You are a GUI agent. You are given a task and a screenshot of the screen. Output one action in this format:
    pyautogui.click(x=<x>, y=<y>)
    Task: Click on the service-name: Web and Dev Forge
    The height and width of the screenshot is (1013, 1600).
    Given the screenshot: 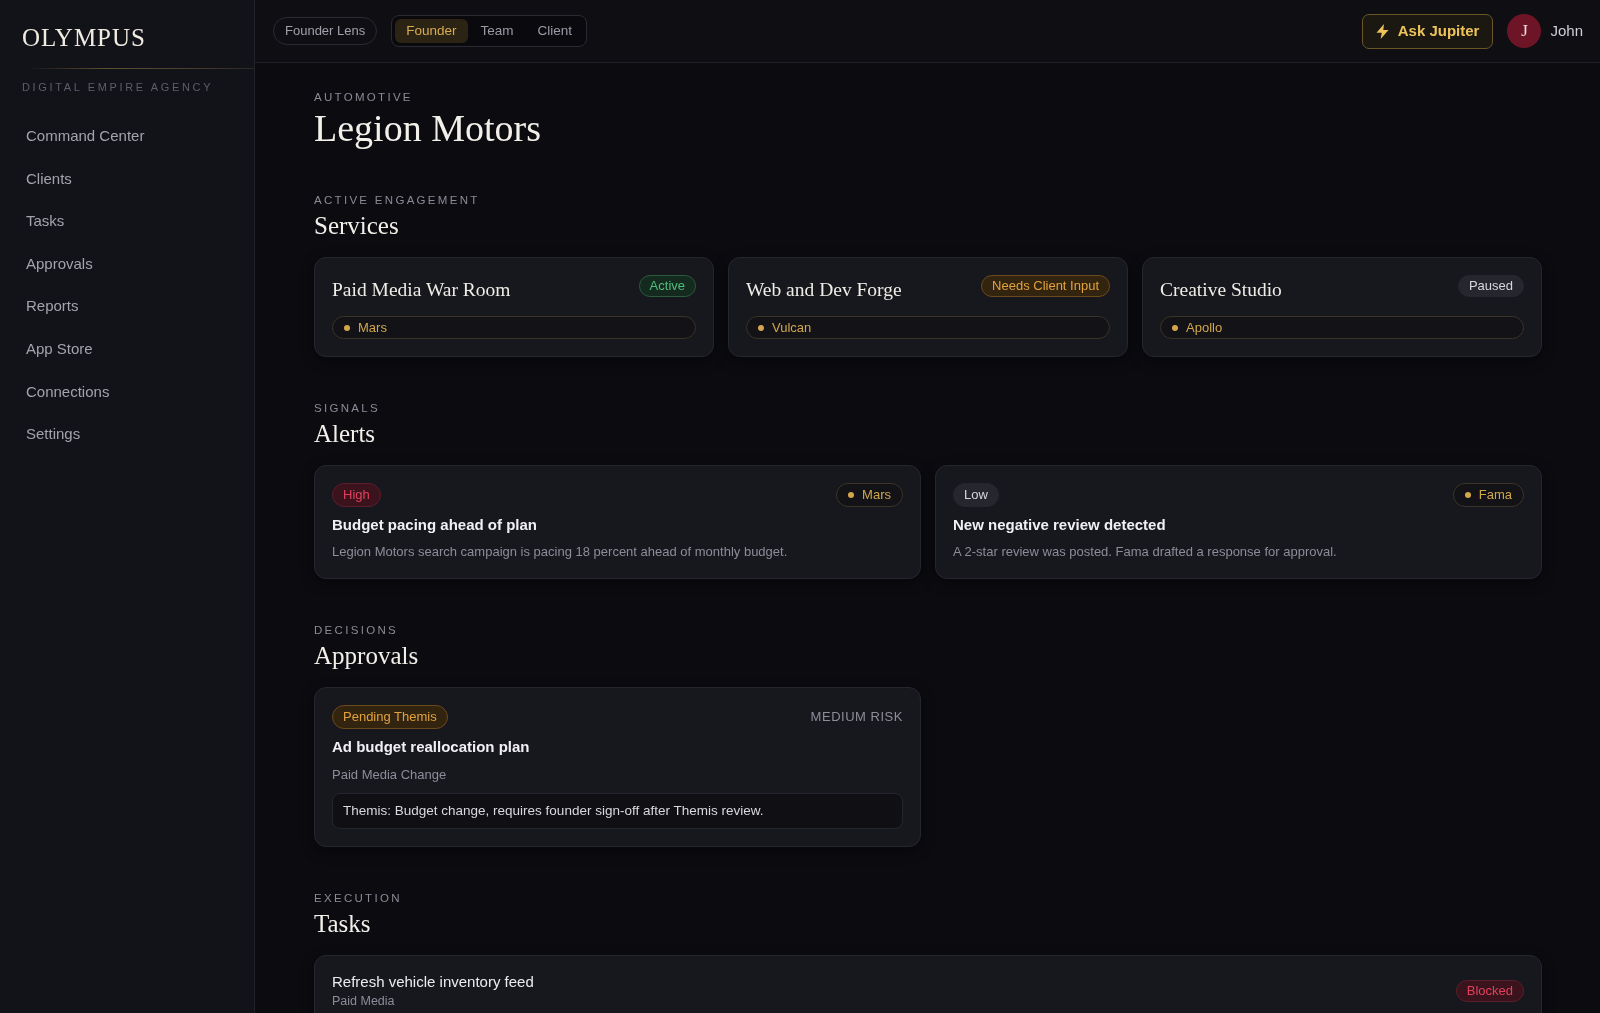 What is the action you would take?
    pyautogui.click(x=824, y=290)
    